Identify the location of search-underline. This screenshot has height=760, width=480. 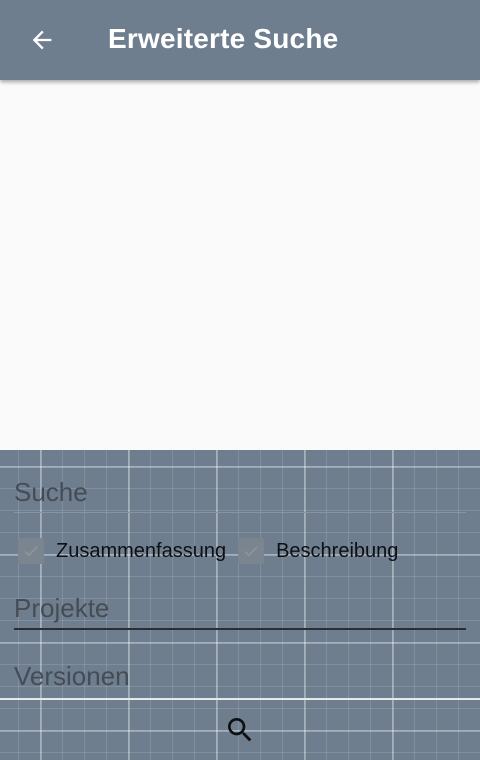
(240, 512).